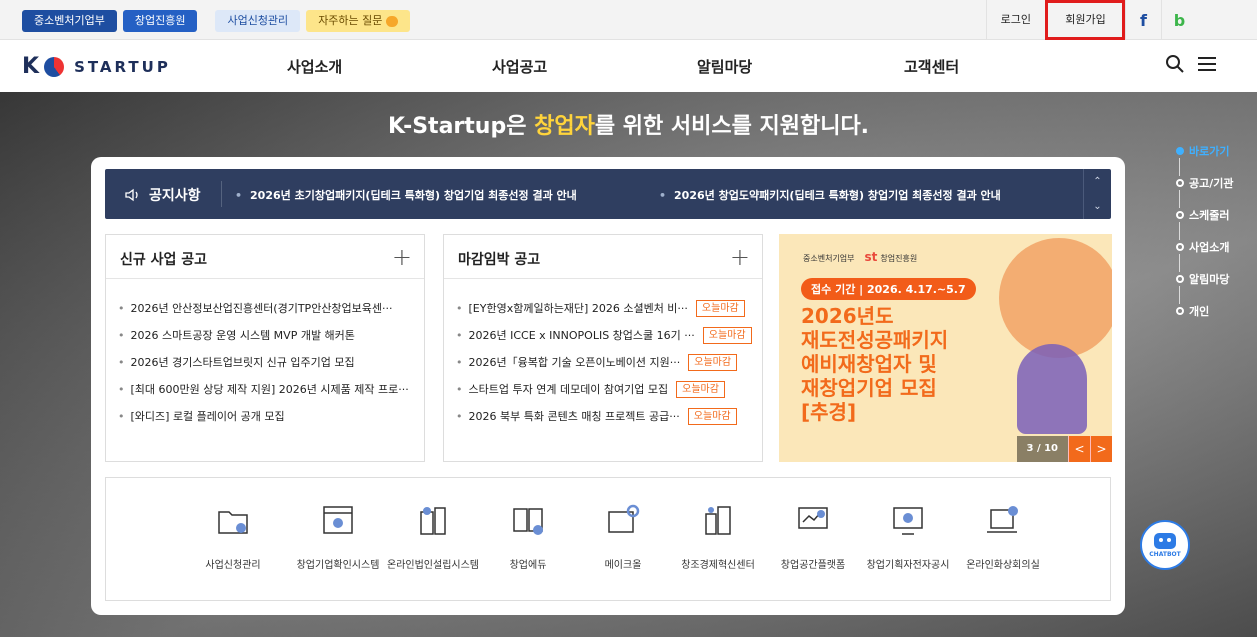 The width and height of the screenshot is (1257, 637). I want to click on chevron-left-icon: <, so click(1079, 449).